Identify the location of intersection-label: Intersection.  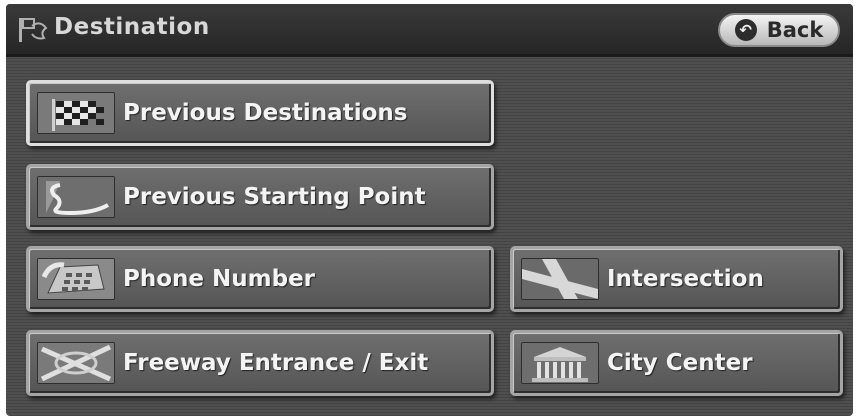
(685, 279).